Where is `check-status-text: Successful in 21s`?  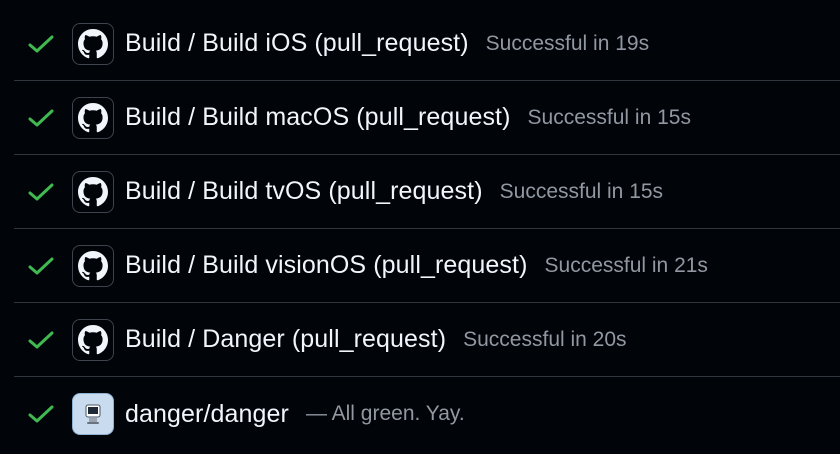 check-status-text: Successful in 21s is located at coordinates (626, 265).